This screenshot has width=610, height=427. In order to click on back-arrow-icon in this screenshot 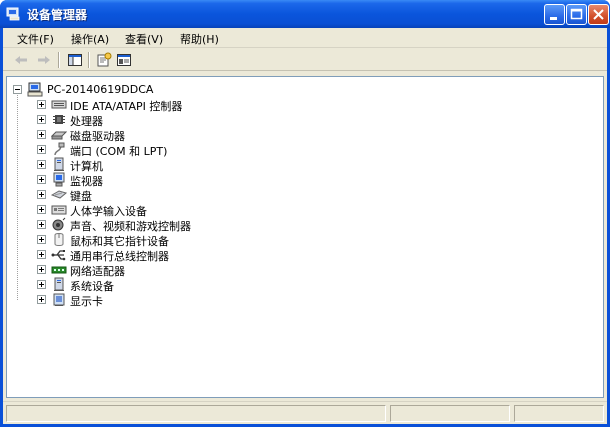, I will do `click(21, 60)`.